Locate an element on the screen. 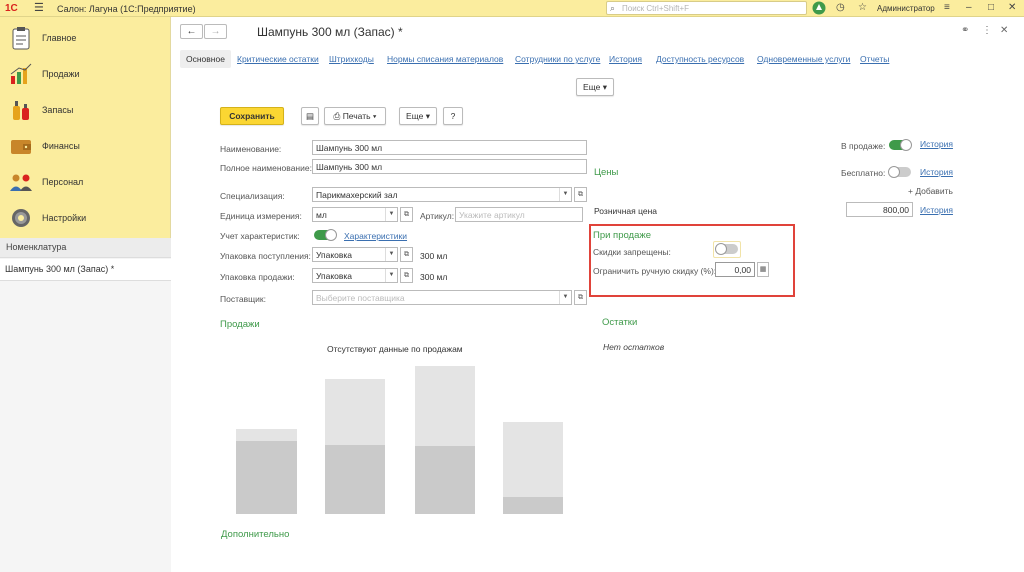 The width and height of the screenshot is (1024, 572). menu-icon: ☰ is located at coordinates (39, 7).